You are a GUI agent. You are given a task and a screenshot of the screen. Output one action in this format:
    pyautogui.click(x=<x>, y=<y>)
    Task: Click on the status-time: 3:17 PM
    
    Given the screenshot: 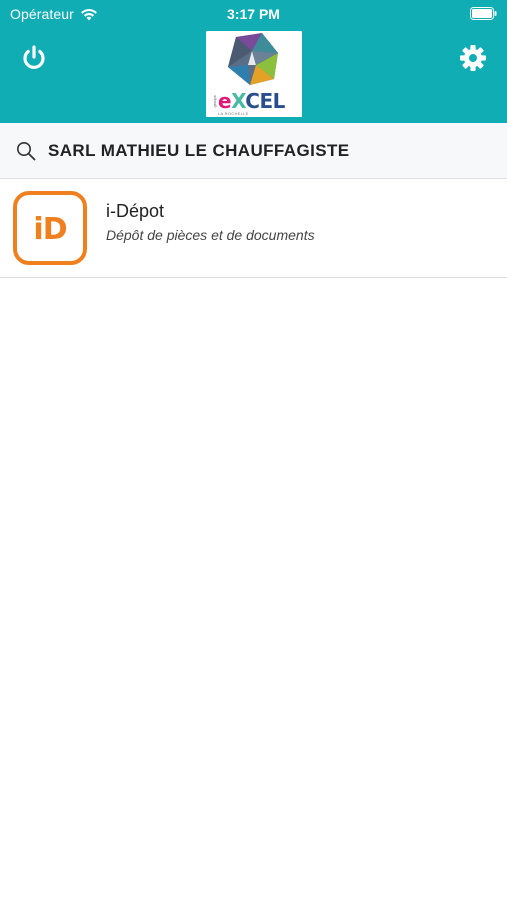 What is the action you would take?
    pyautogui.click(x=253, y=14)
    